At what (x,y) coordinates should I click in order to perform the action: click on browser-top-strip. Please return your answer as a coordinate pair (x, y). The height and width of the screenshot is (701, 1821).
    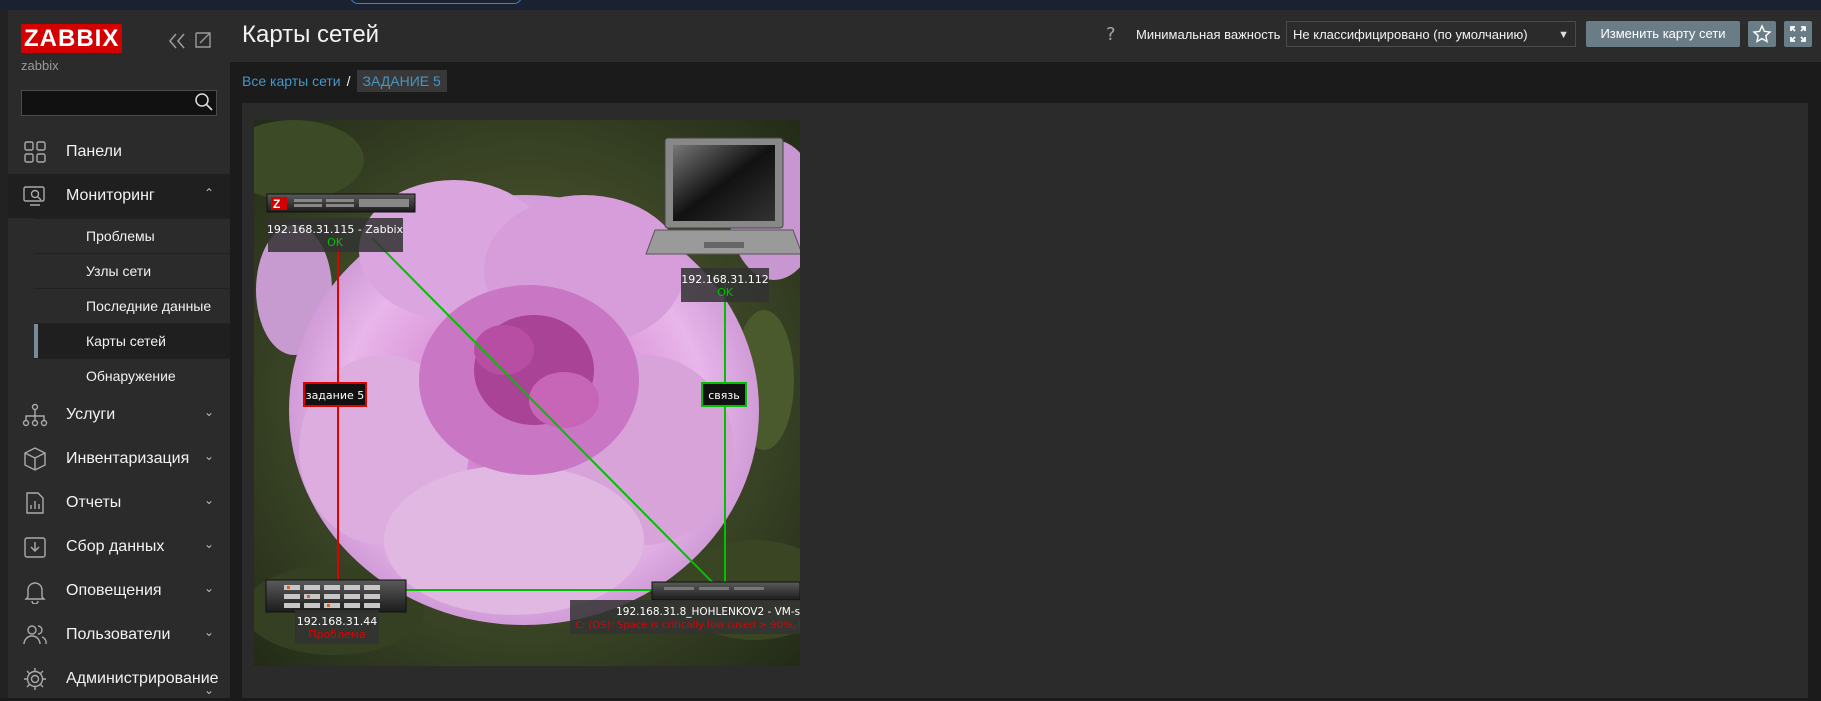
    Looking at the image, I should click on (910, 5).